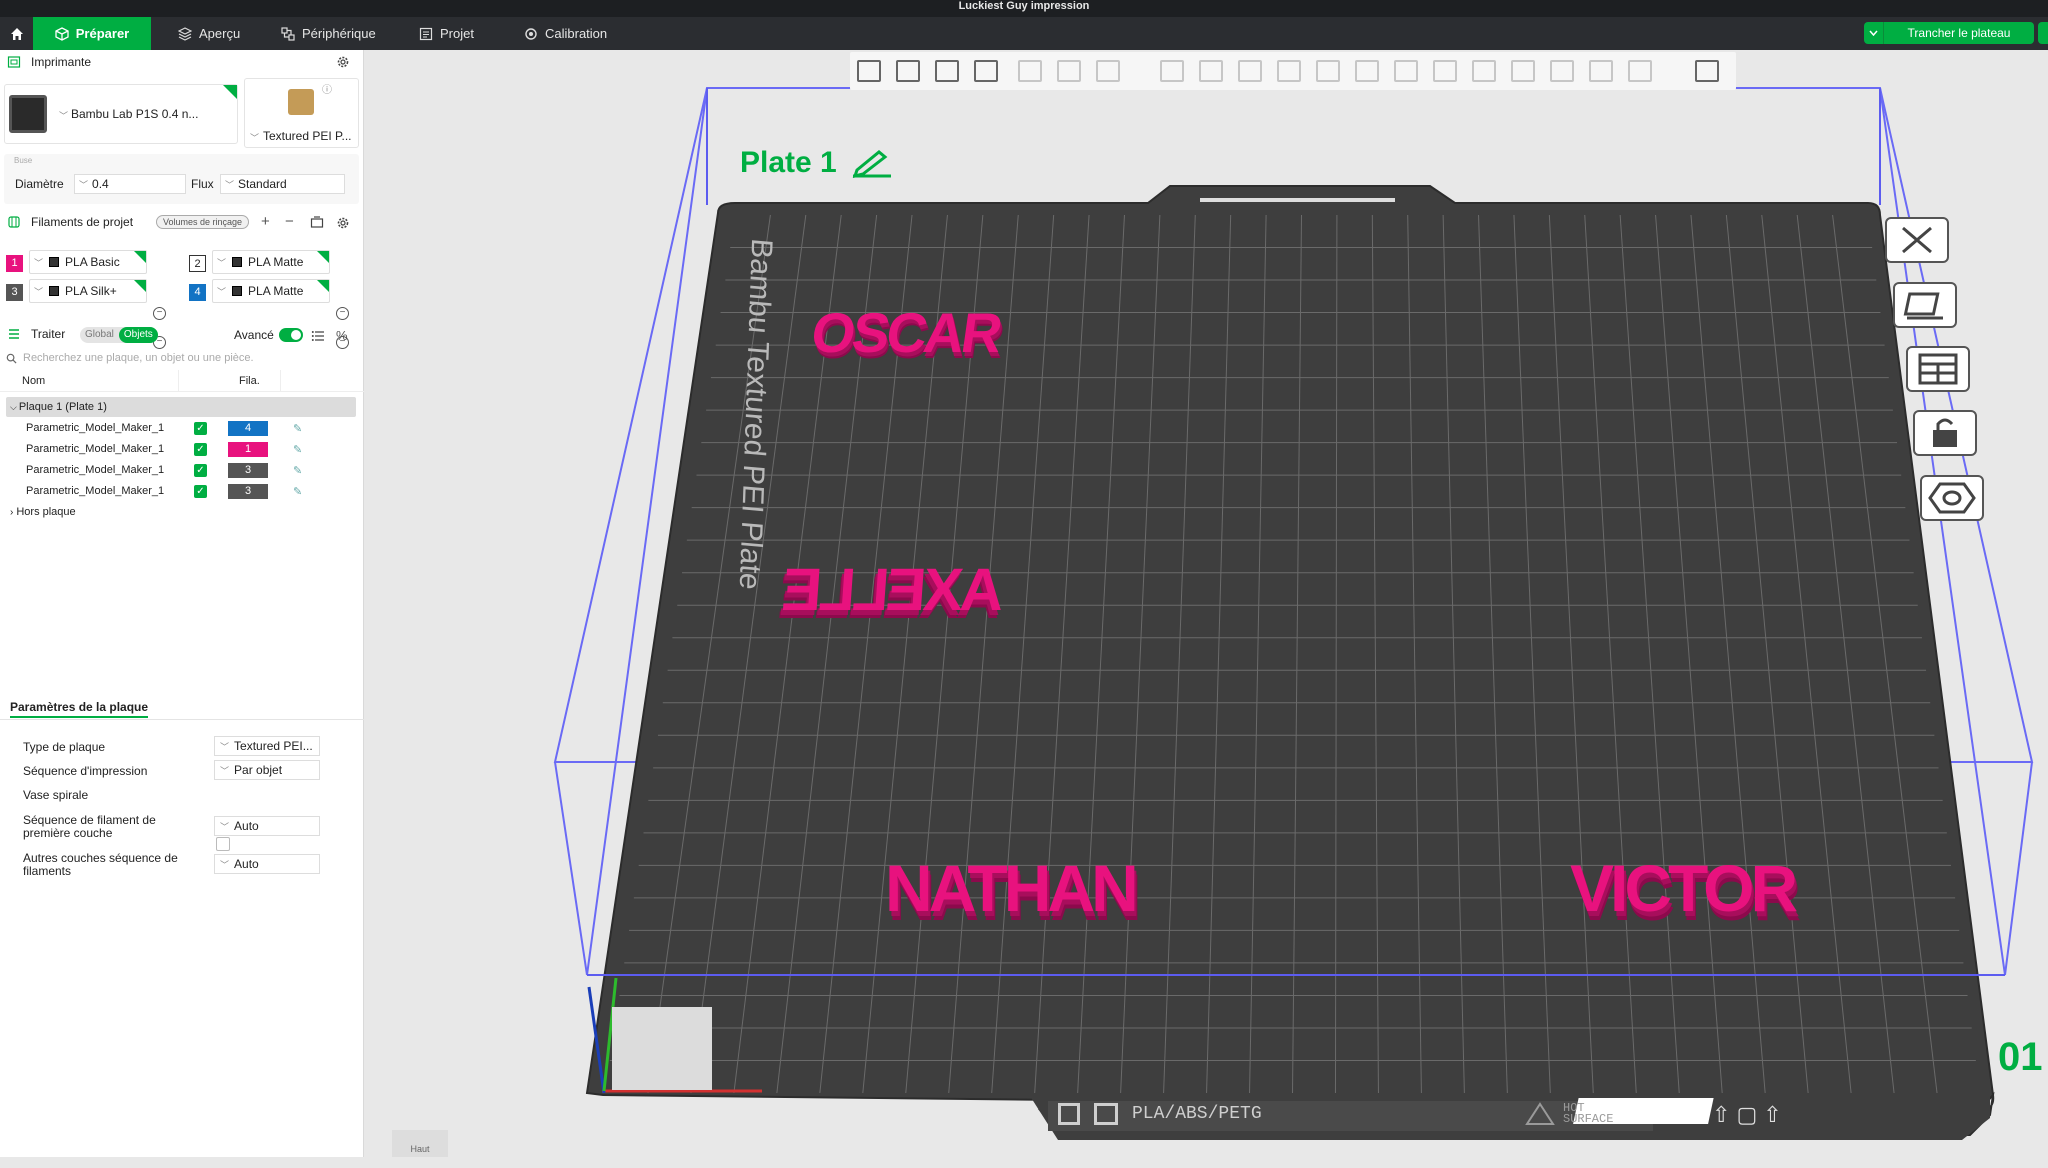 Image resolution: width=2048 pixels, height=1168 pixels. Describe the element at coordinates (1874, 33) in the screenshot. I see `chevron-down-icon` at that location.